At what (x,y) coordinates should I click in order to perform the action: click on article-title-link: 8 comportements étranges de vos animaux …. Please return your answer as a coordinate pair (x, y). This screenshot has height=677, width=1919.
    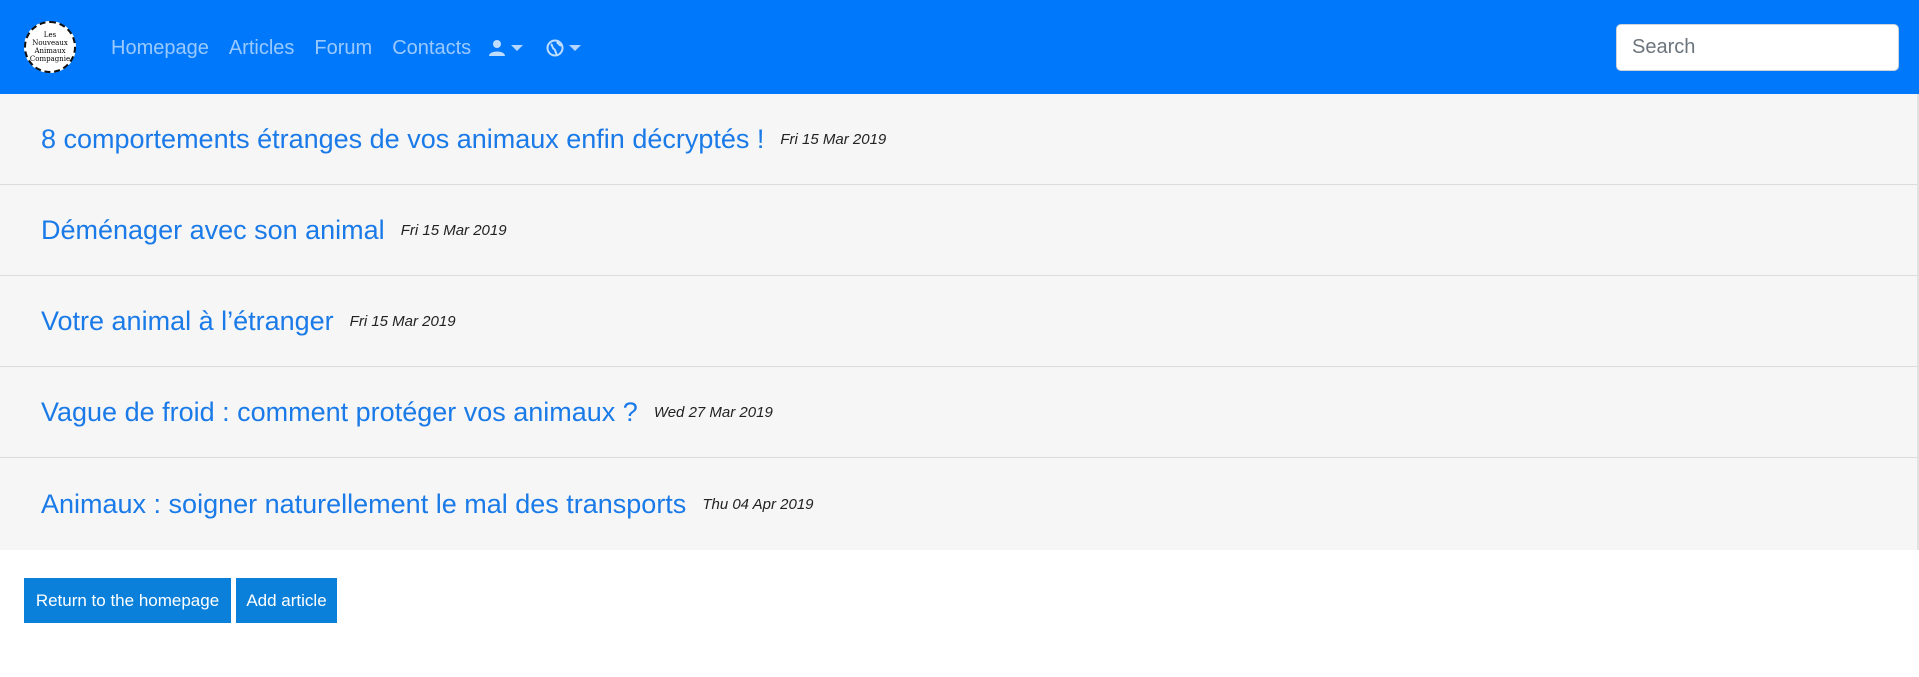
    Looking at the image, I should click on (402, 139).